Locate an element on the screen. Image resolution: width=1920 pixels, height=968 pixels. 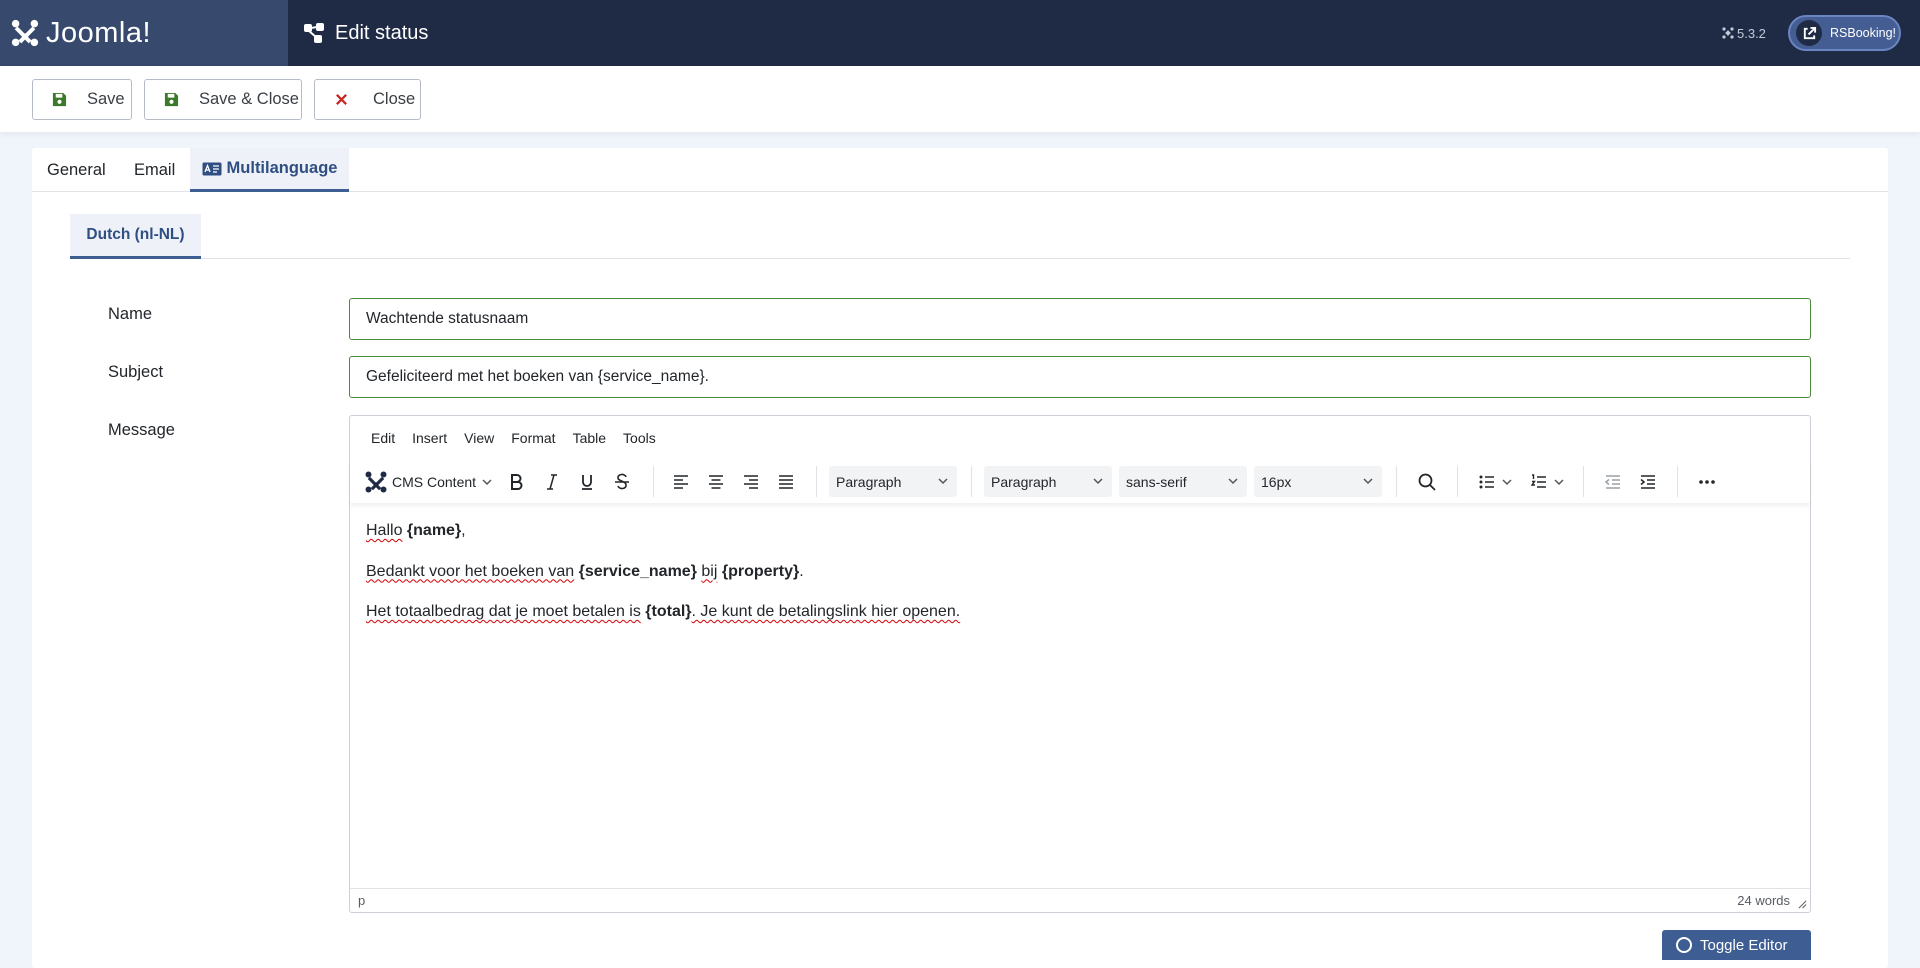
align-justify-button is located at coordinates (786, 481).